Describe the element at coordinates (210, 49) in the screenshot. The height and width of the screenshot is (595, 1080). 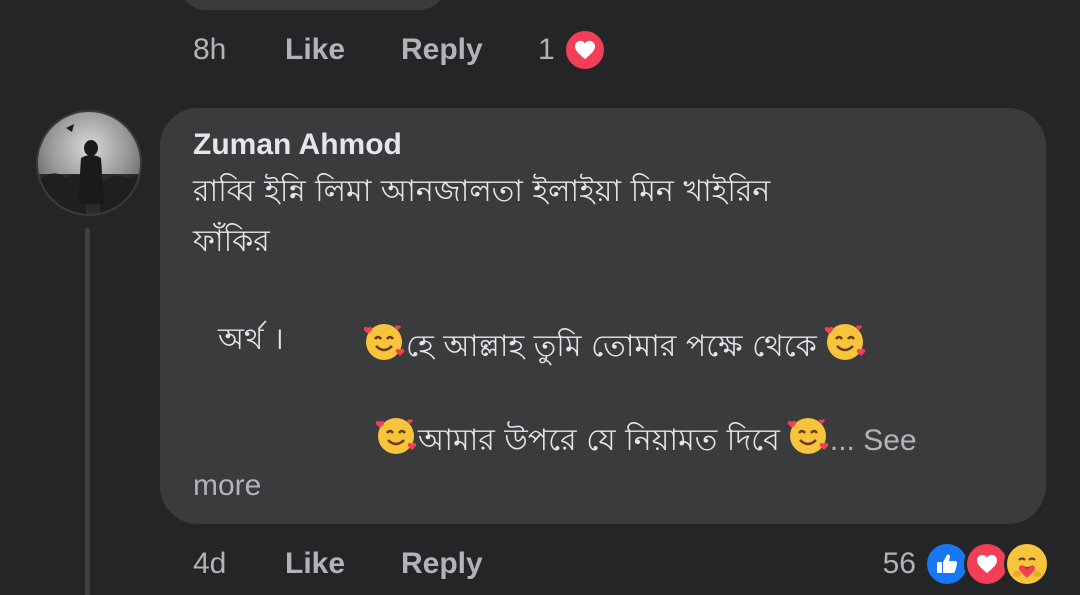
I see `comment-timestamp: 8h` at that location.